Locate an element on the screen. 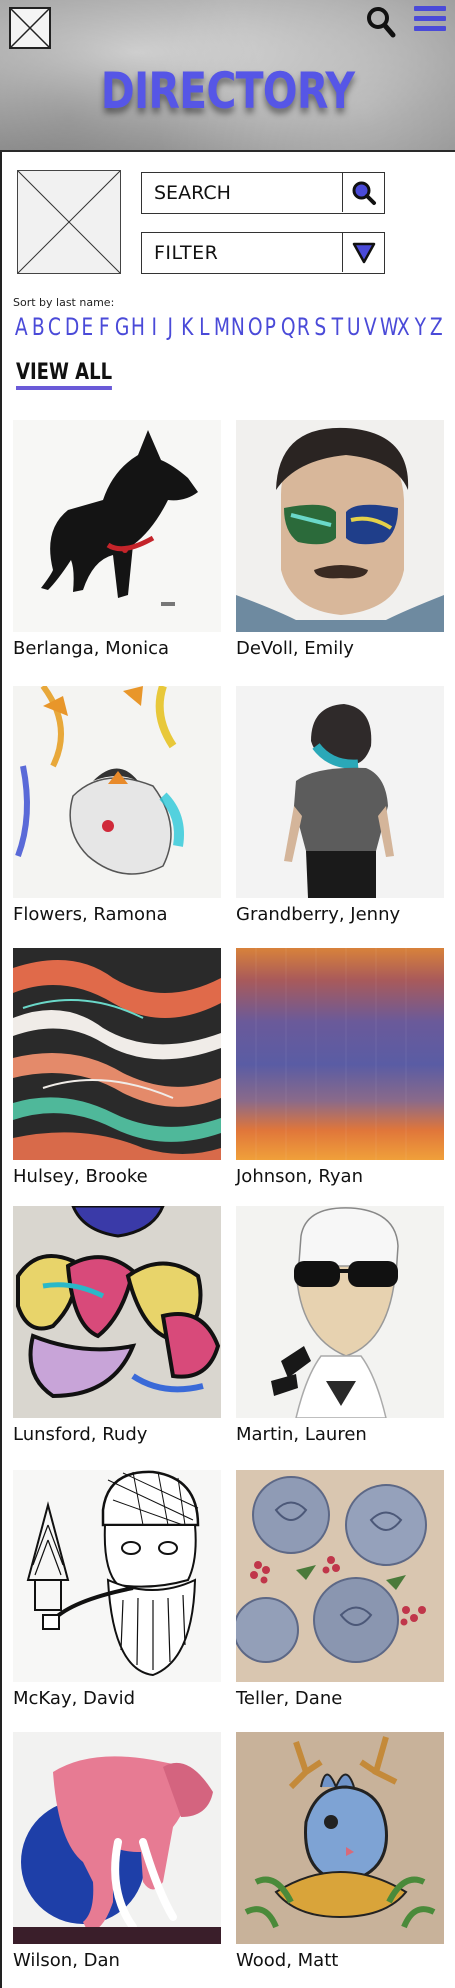  letter-link-z: Z is located at coordinates (436, 327).